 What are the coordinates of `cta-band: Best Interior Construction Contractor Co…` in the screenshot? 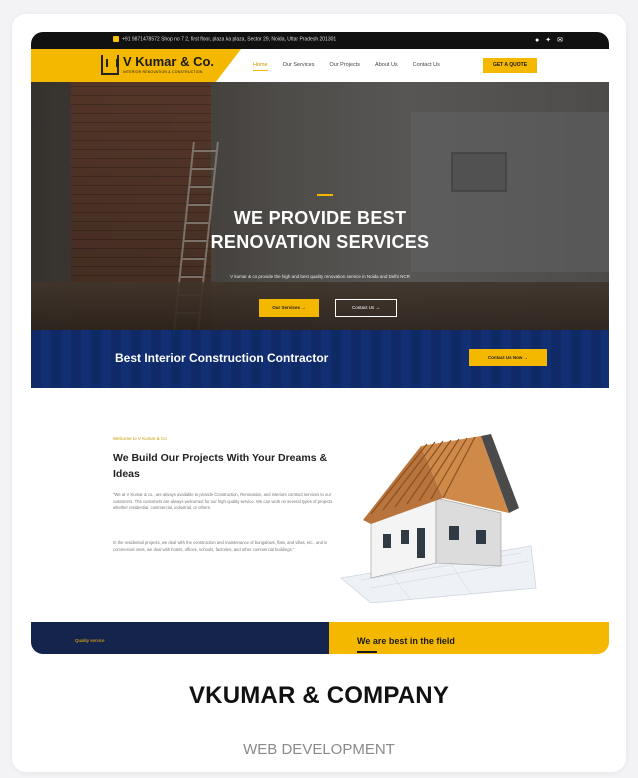 It's located at (320, 359).